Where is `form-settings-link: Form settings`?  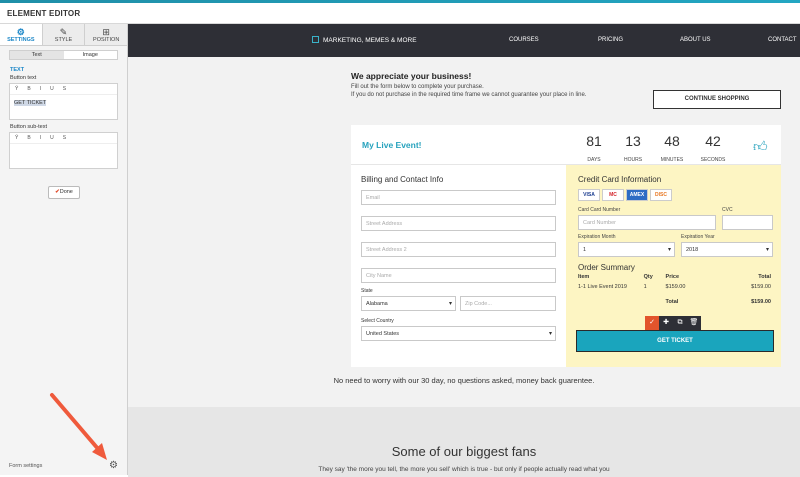
form-settings-link: Form settings is located at coordinates (25, 466).